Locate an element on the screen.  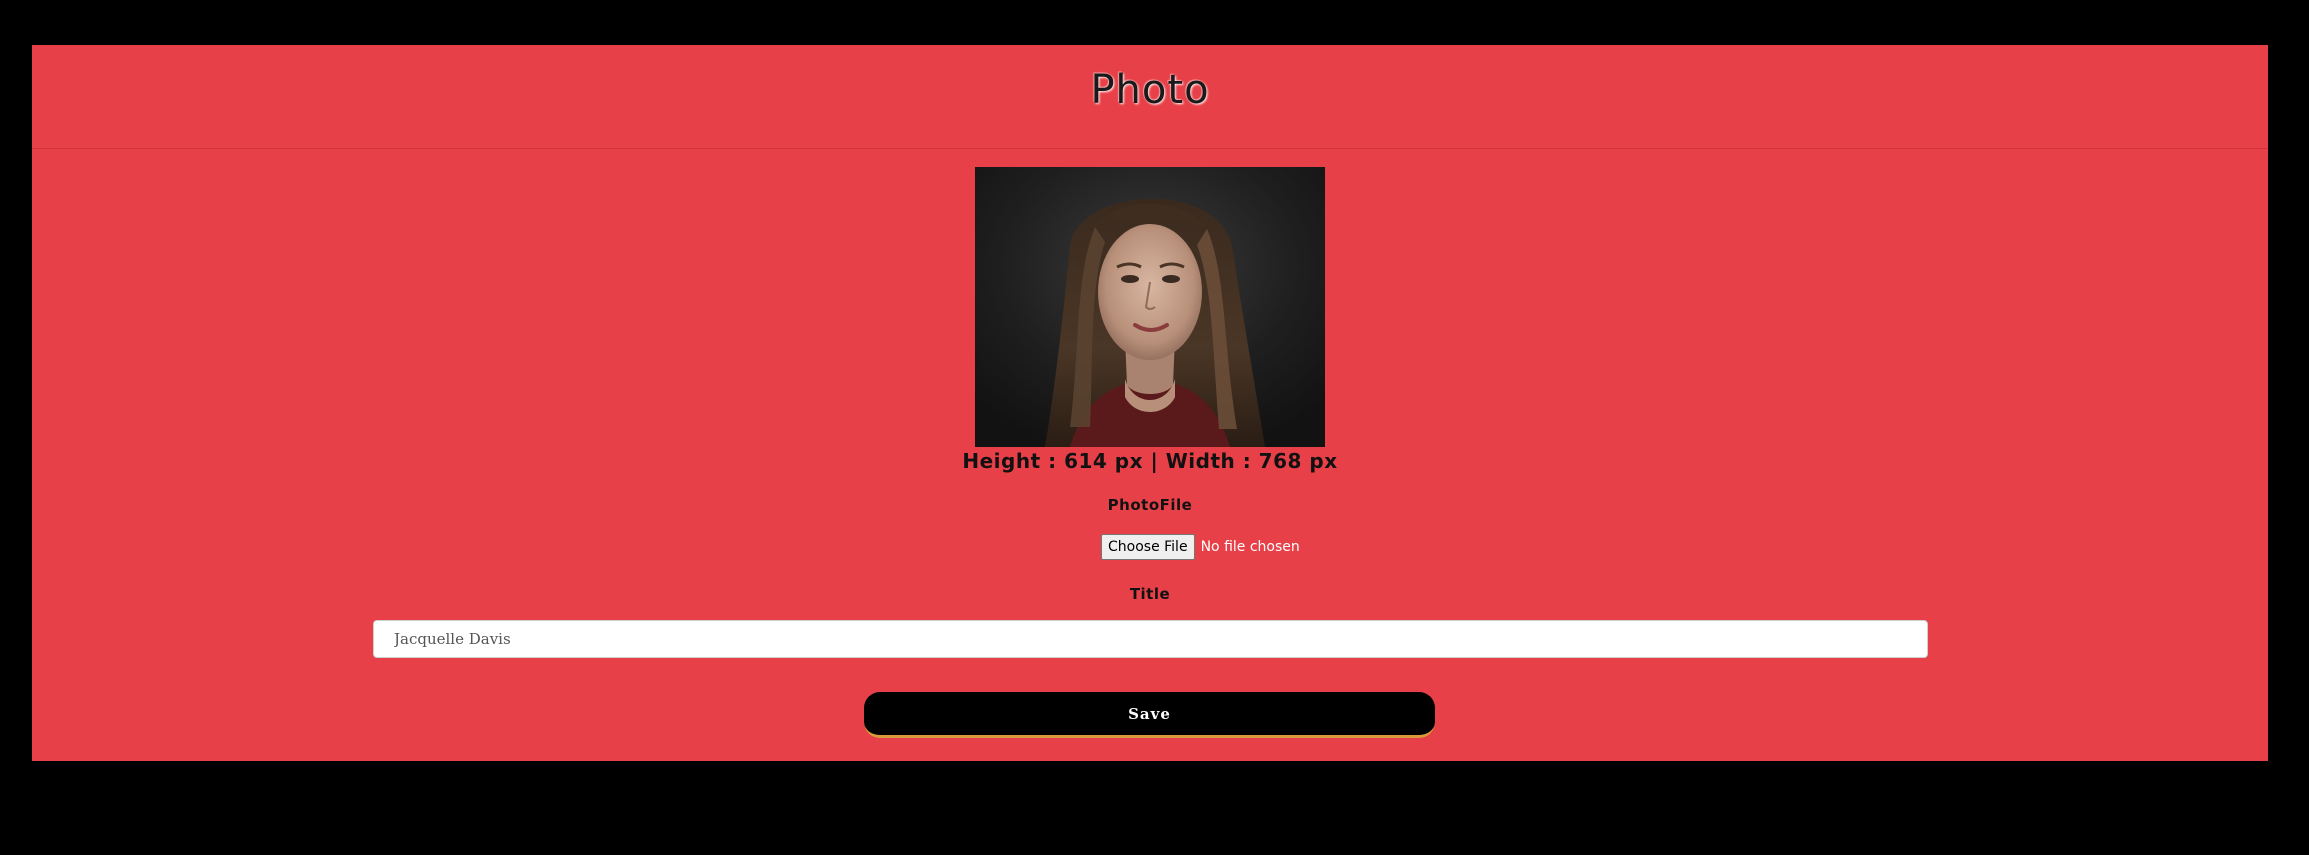
portrait-photo is located at coordinates (1150, 307).